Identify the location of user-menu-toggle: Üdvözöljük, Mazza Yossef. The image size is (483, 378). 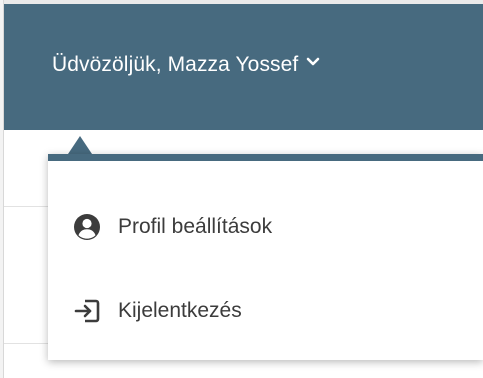
(186, 65).